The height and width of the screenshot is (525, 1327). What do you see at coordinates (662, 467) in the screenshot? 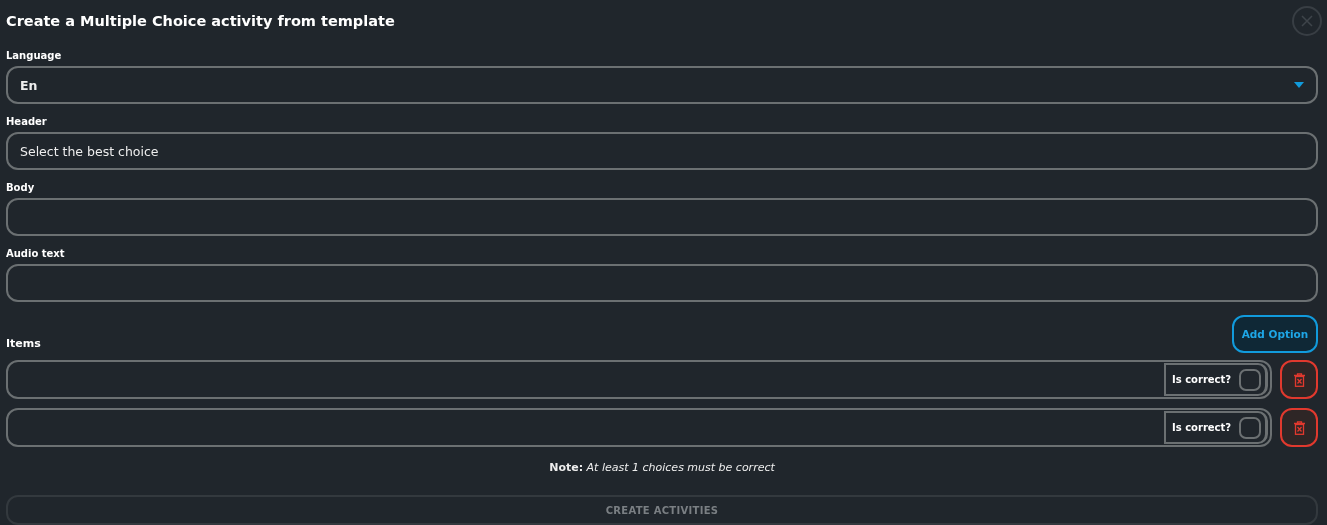
I see `note-text: Note: At least 1 choices must be correct` at bounding box center [662, 467].